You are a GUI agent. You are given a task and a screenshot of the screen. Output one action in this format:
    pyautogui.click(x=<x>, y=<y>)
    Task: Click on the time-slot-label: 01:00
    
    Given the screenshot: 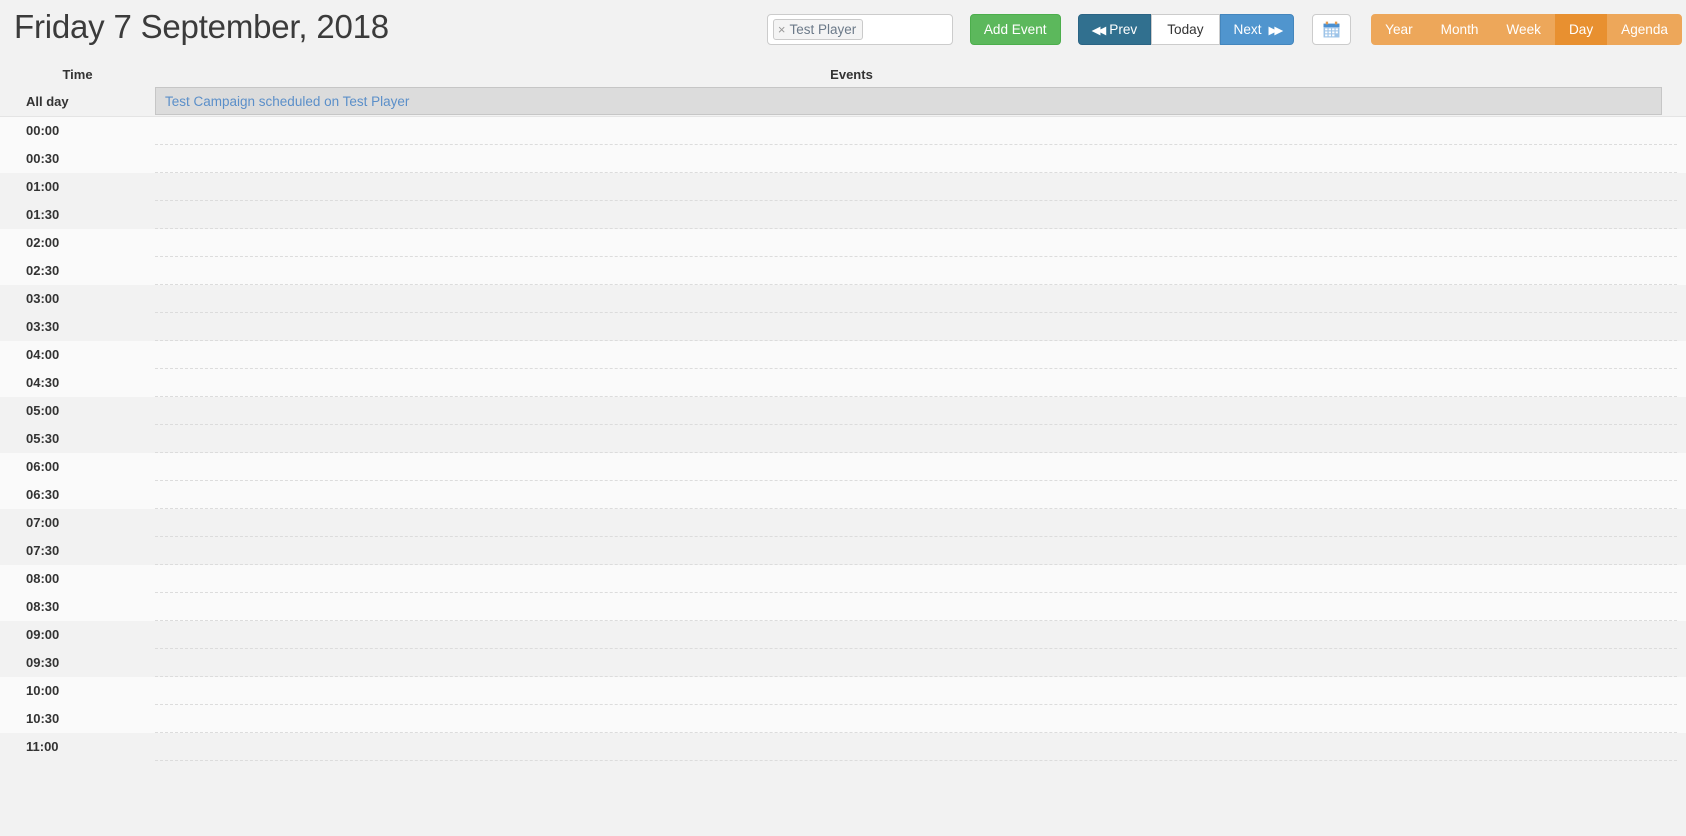 What is the action you would take?
    pyautogui.click(x=43, y=186)
    